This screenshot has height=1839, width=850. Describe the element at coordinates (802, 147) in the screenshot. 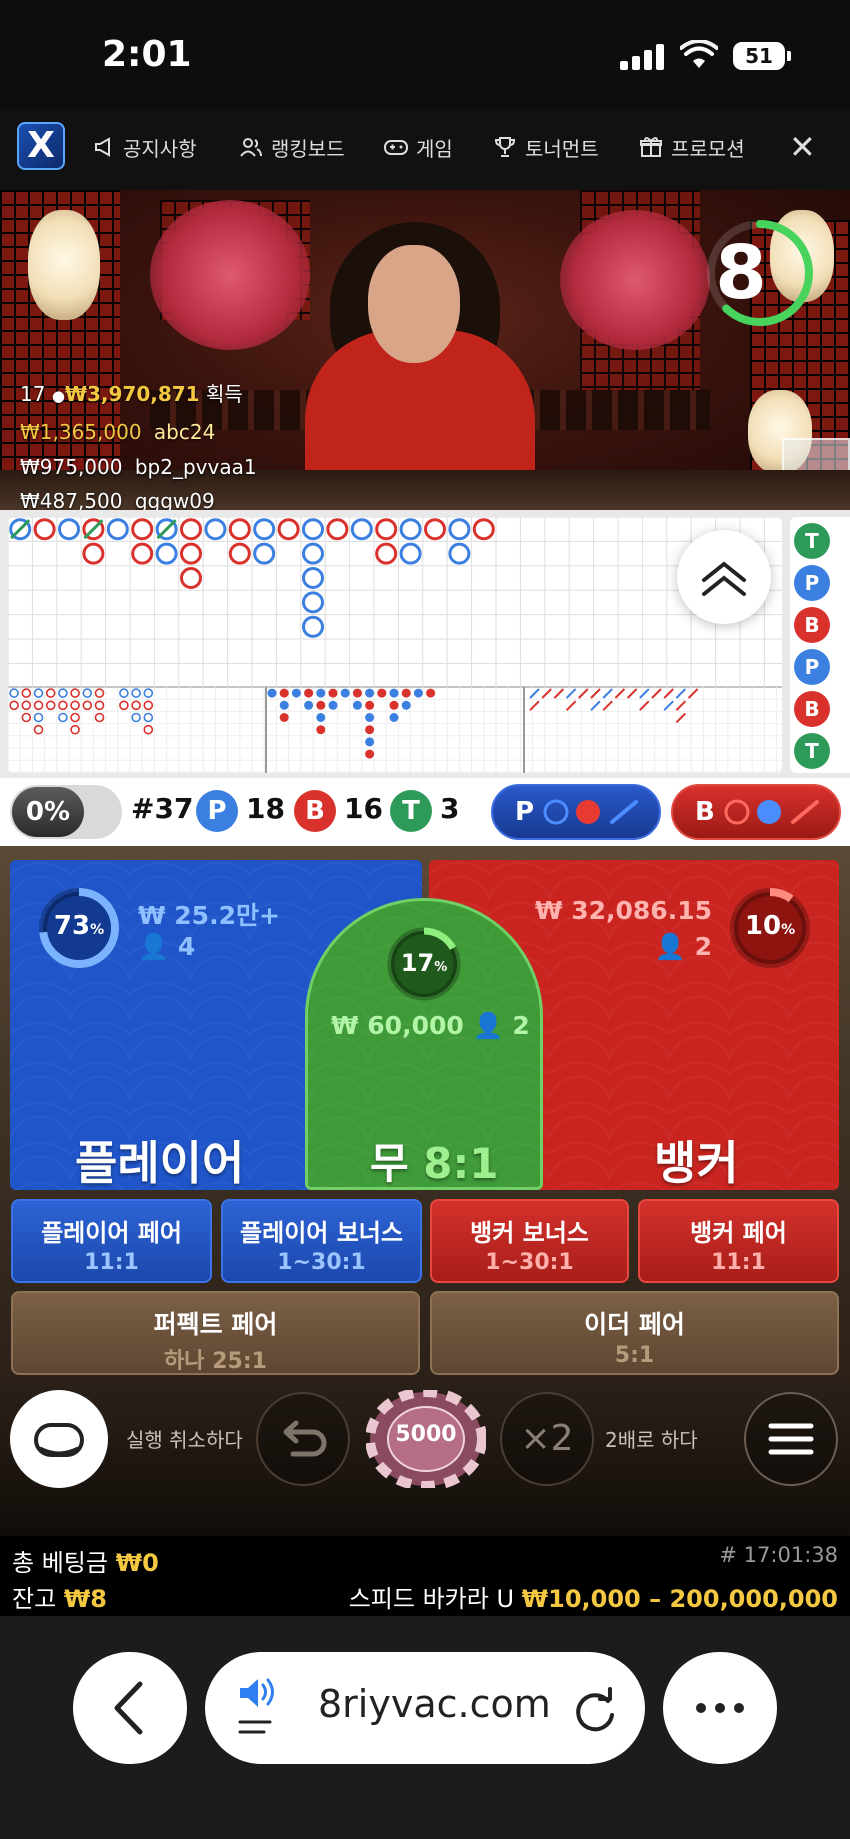

I see `close-icon: ✕` at that location.